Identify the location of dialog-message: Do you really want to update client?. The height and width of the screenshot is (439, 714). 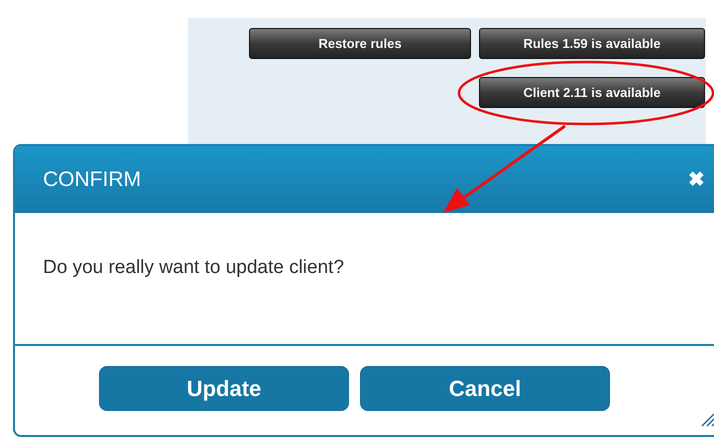
(193, 267).